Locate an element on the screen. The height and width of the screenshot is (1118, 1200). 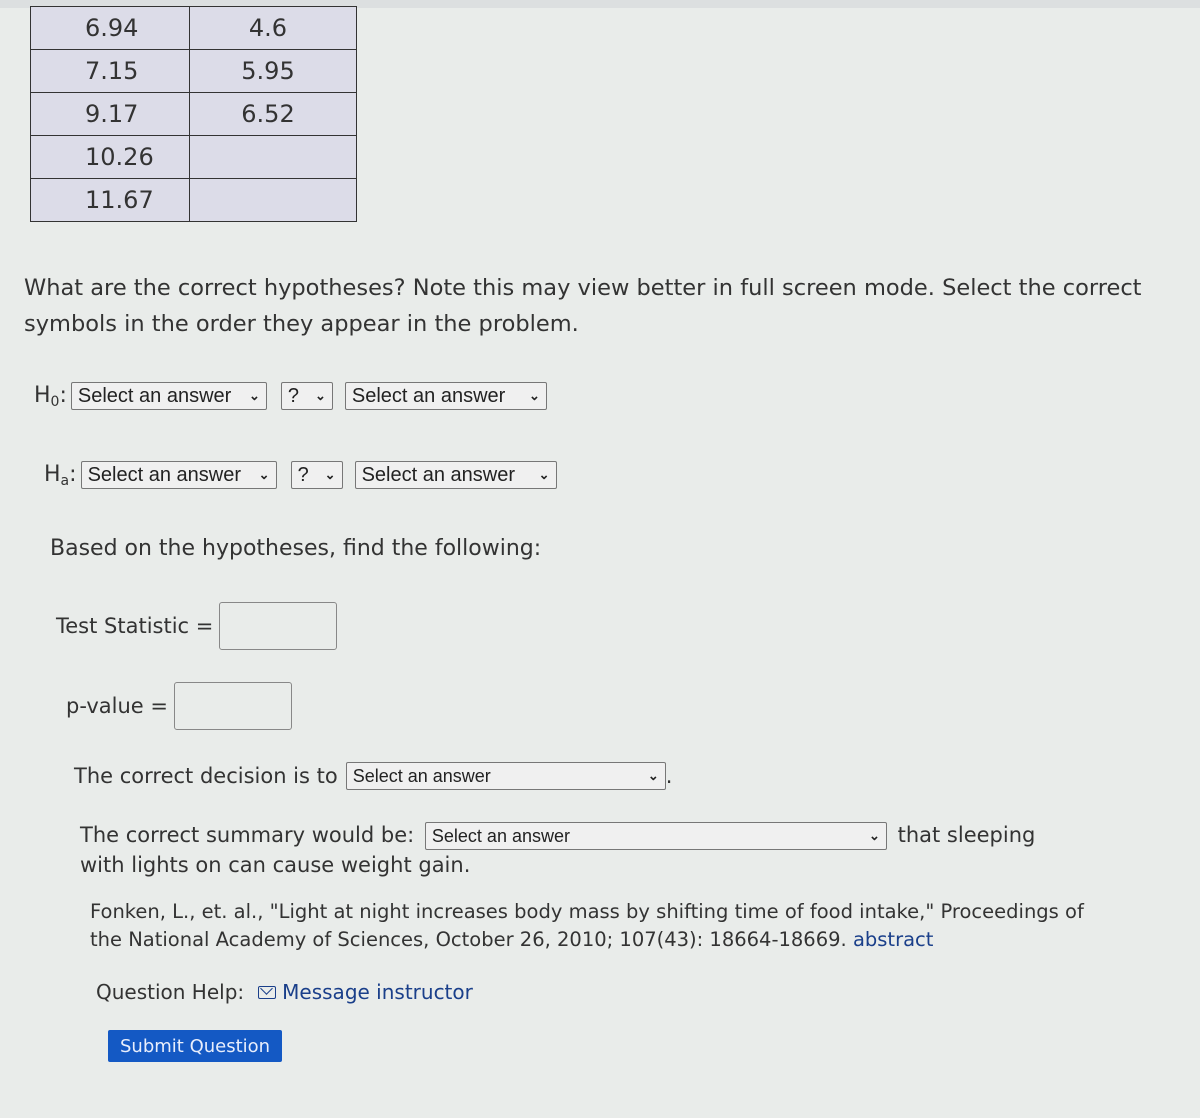
message-instructor-link: Message instructor is located at coordinates (377, 992).